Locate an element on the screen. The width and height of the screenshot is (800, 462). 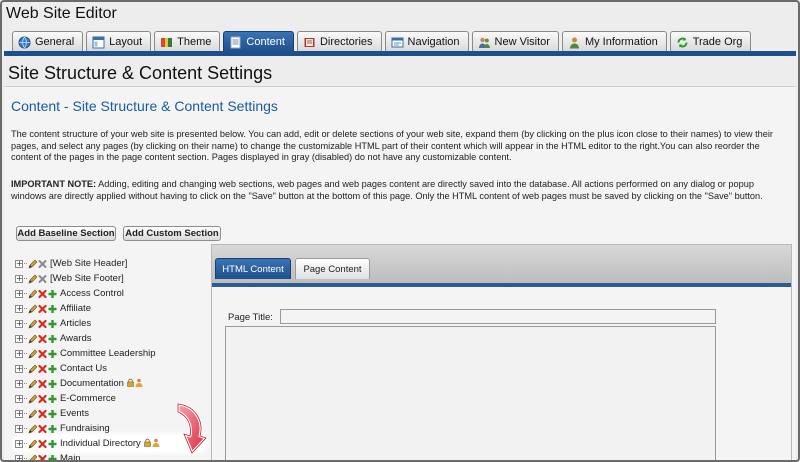
tab-new-visitor: New Visitor is located at coordinates (515, 41).